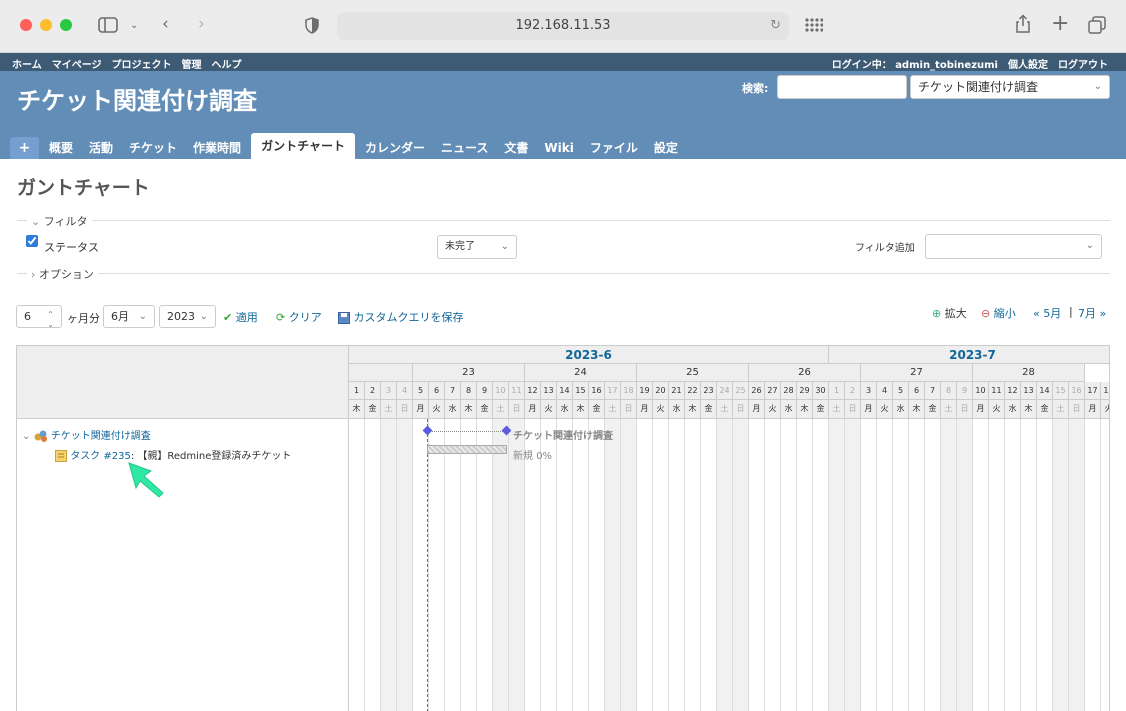  I want to click on menu-help: ヘルプ, so click(227, 63).